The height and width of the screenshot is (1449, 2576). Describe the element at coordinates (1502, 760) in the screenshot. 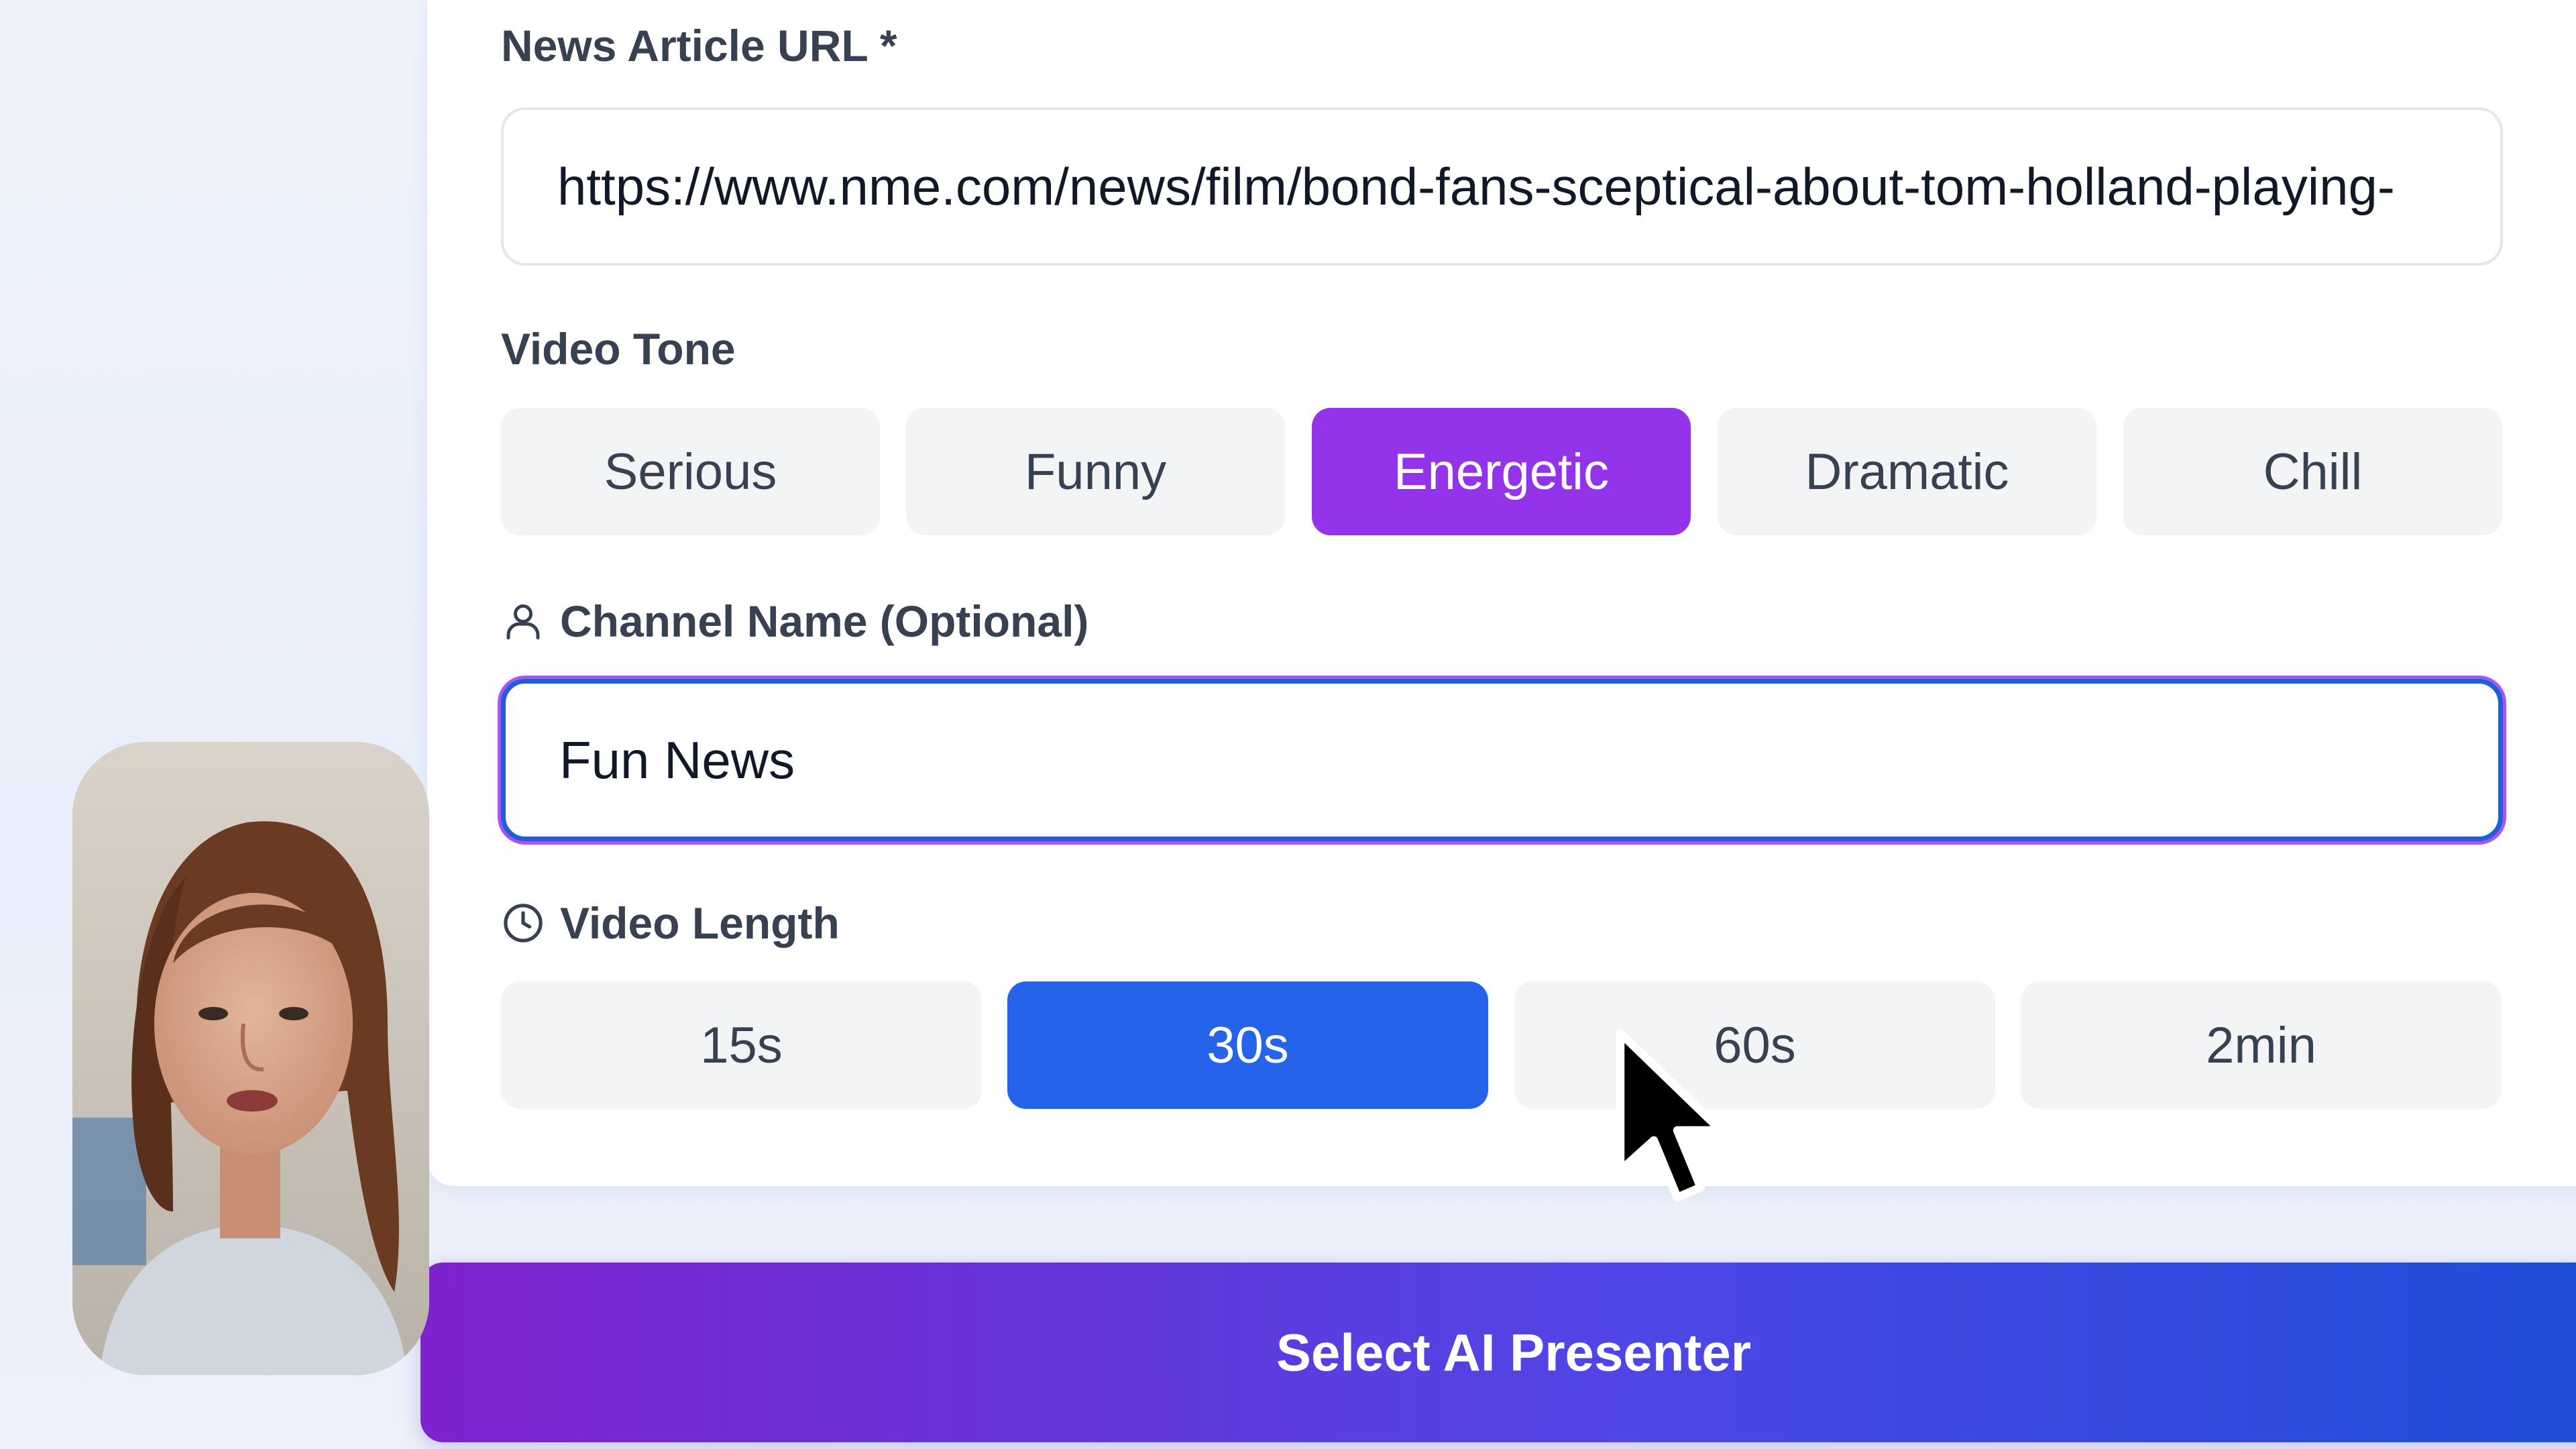

I see `channel-name-input: Fun News` at that location.